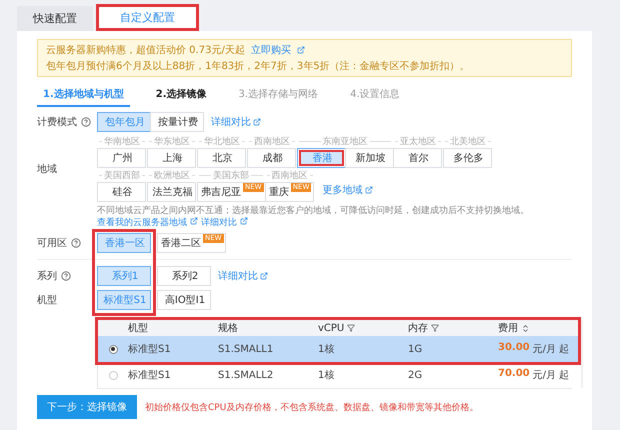 The image size is (620, 430). I want to click on field-label: 可用区, so click(52, 243).